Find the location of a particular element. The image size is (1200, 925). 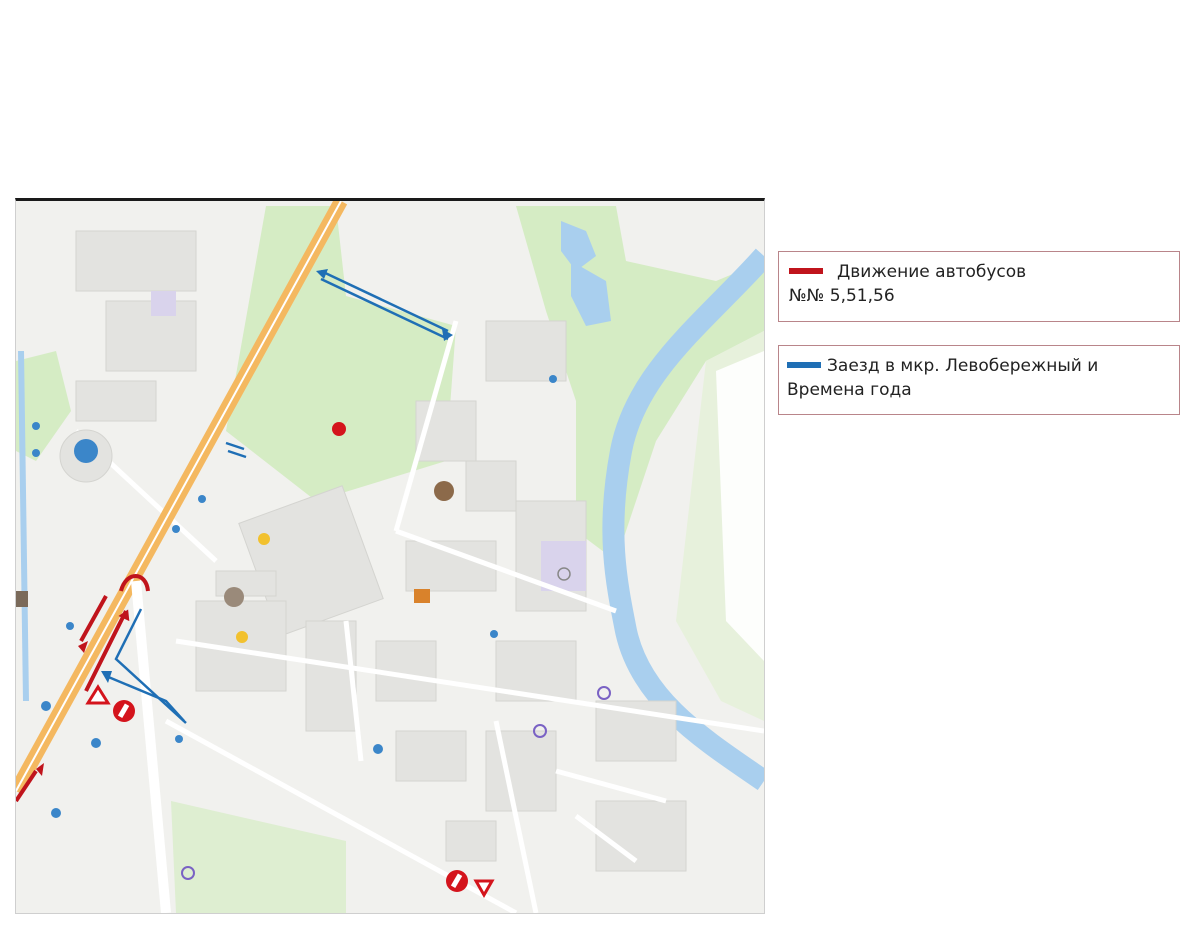

stadium-icon is located at coordinates (86, 451).